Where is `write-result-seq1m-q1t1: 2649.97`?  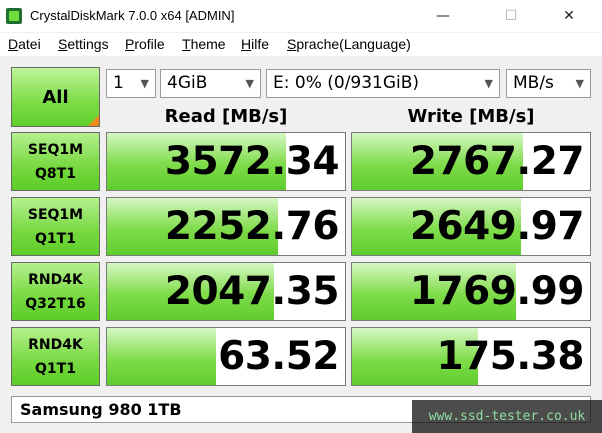
write-result-seq1m-q1t1: 2649.97 is located at coordinates (471, 226).